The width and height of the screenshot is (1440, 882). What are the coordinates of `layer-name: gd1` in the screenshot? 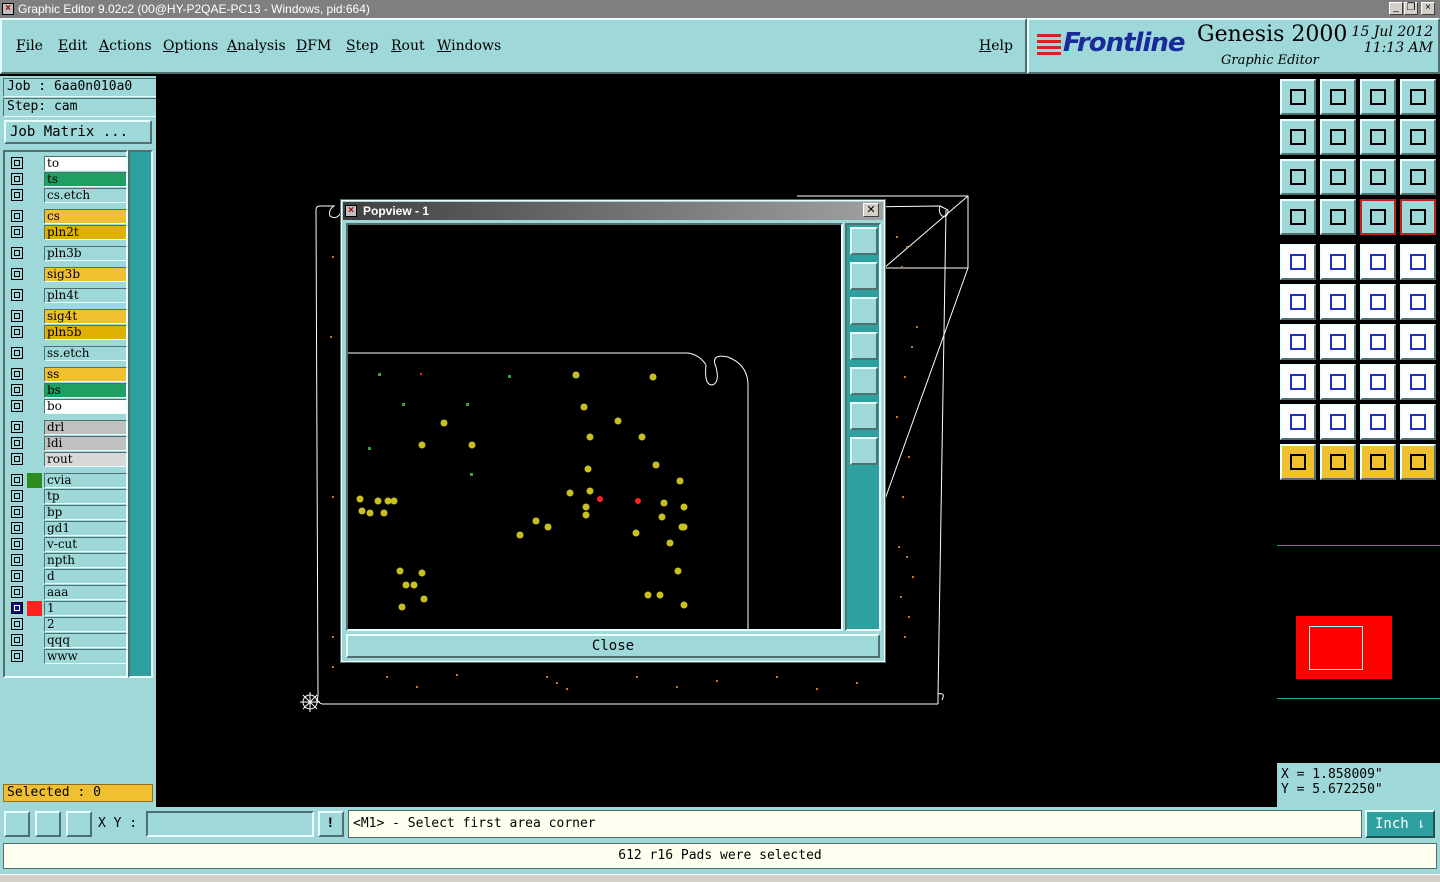 It's located at (85, 528).